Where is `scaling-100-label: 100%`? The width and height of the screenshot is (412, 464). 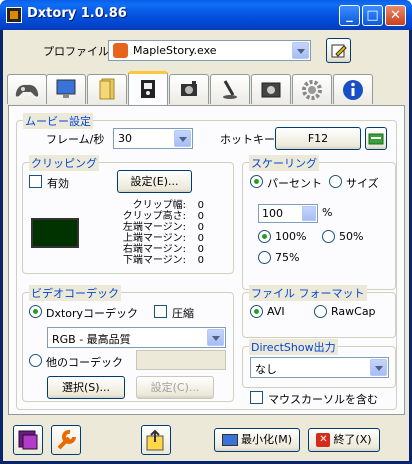
scaling-100-label: 100% is located at coordinates (291, 236).